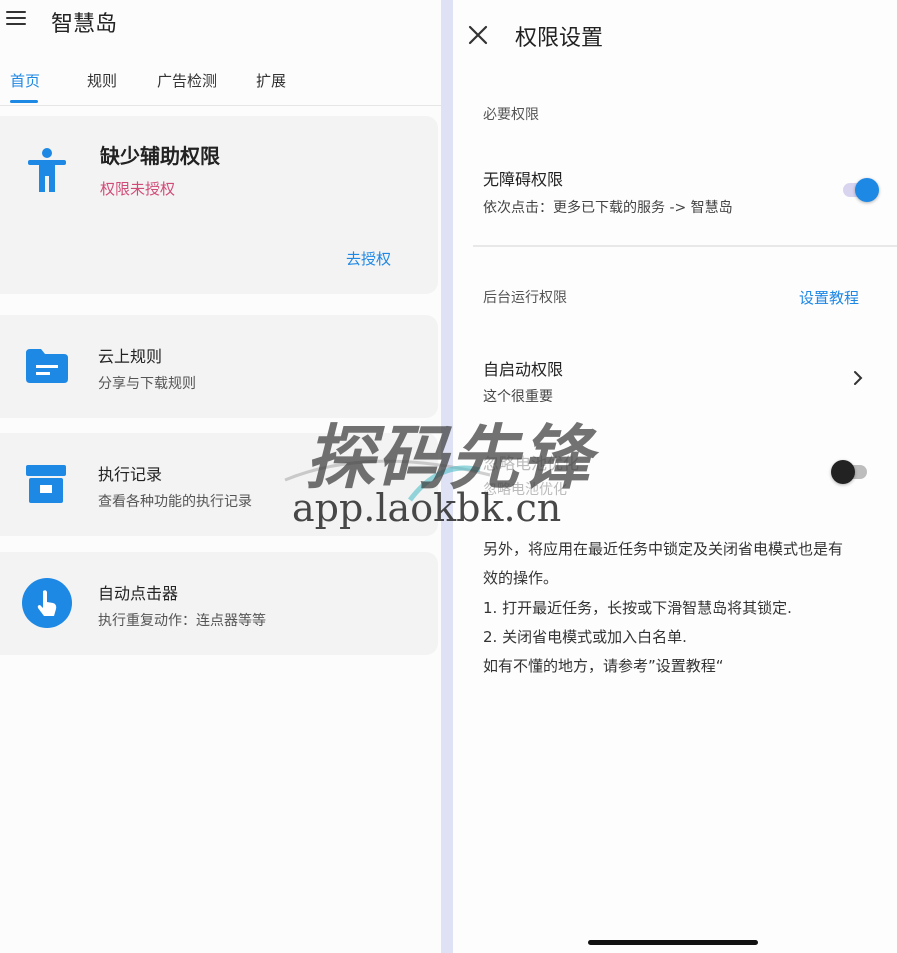  I want to click on close-icon, so click(478, 35).